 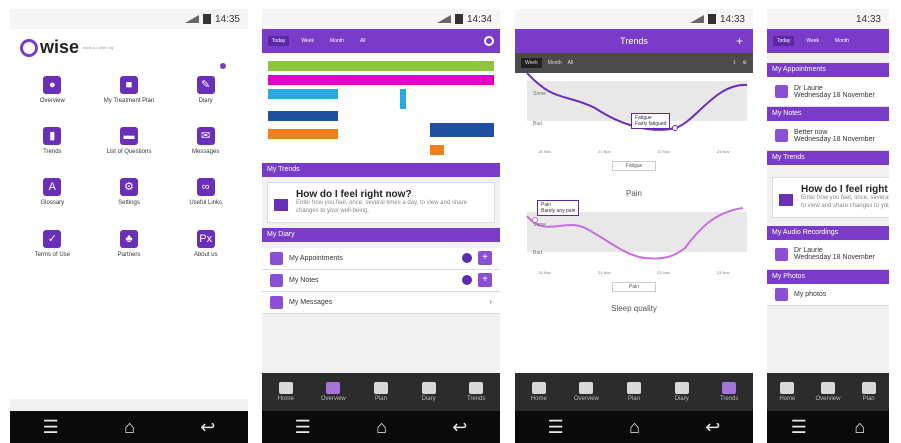 What do you see at coordinates (223, 66) in the screenshot?
I see `menu-dot-icon` at bounding box center [223, 66].